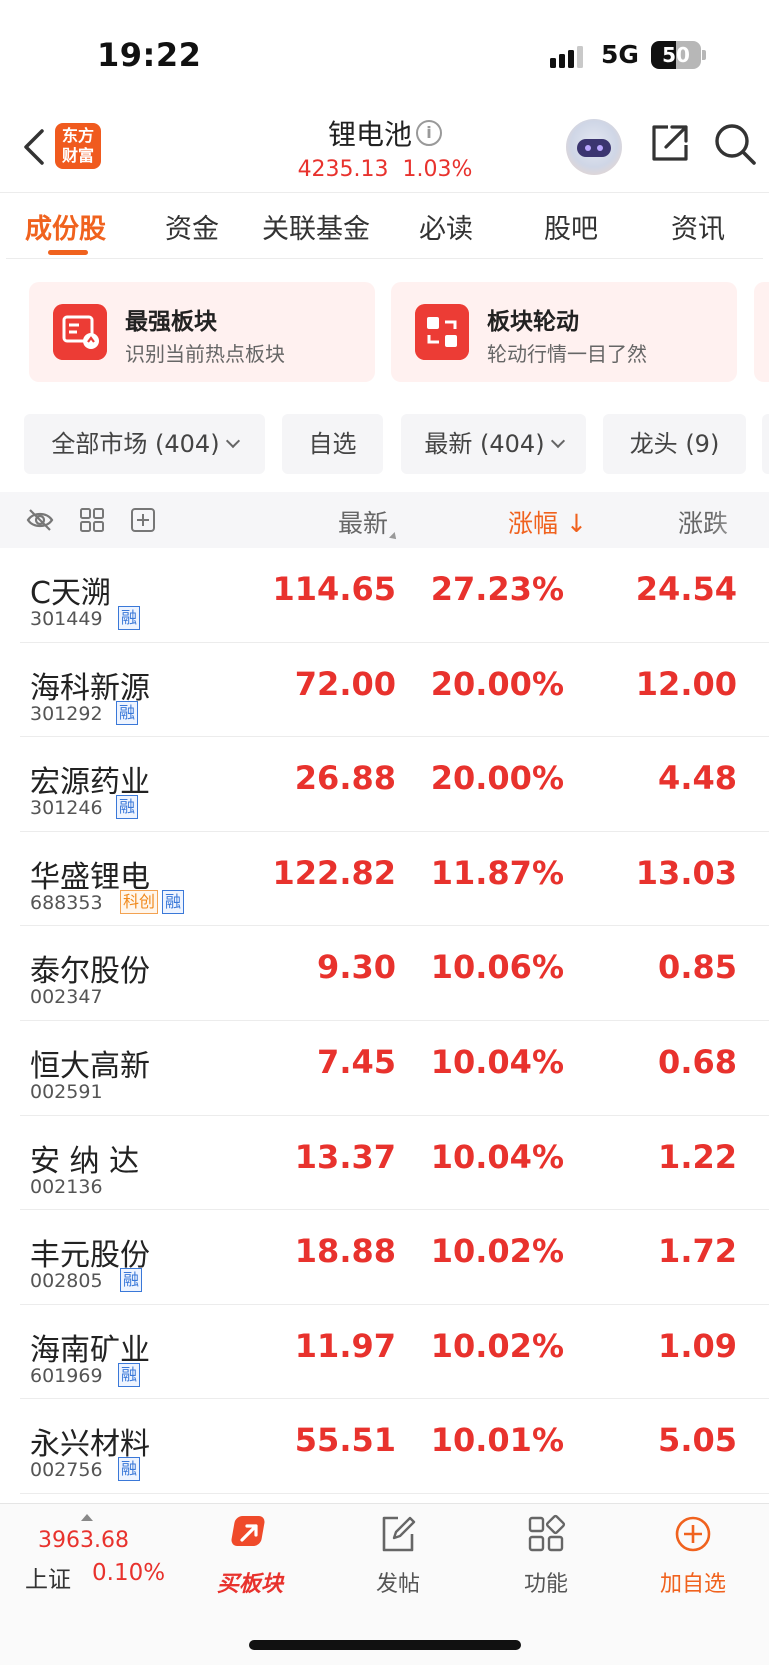  What do you see at coordinates (144, 444) in the screenshot?
I see `market-filter-dropdown: 全部市场 (404)` at bounding box center [144, 444].